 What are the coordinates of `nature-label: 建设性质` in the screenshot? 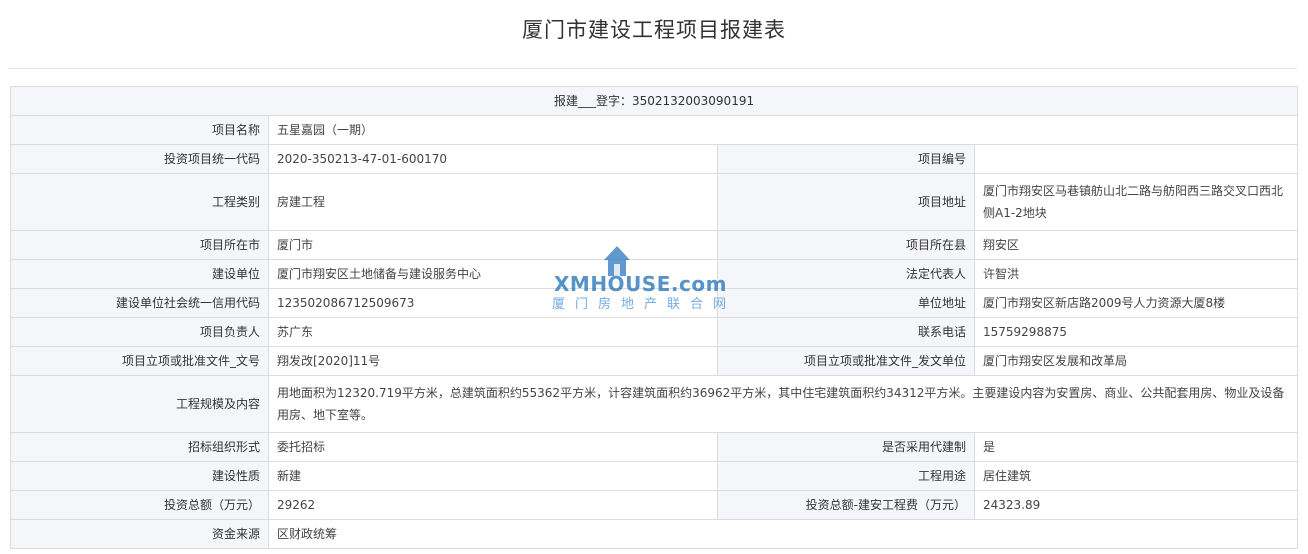 It's located at (139, 476).